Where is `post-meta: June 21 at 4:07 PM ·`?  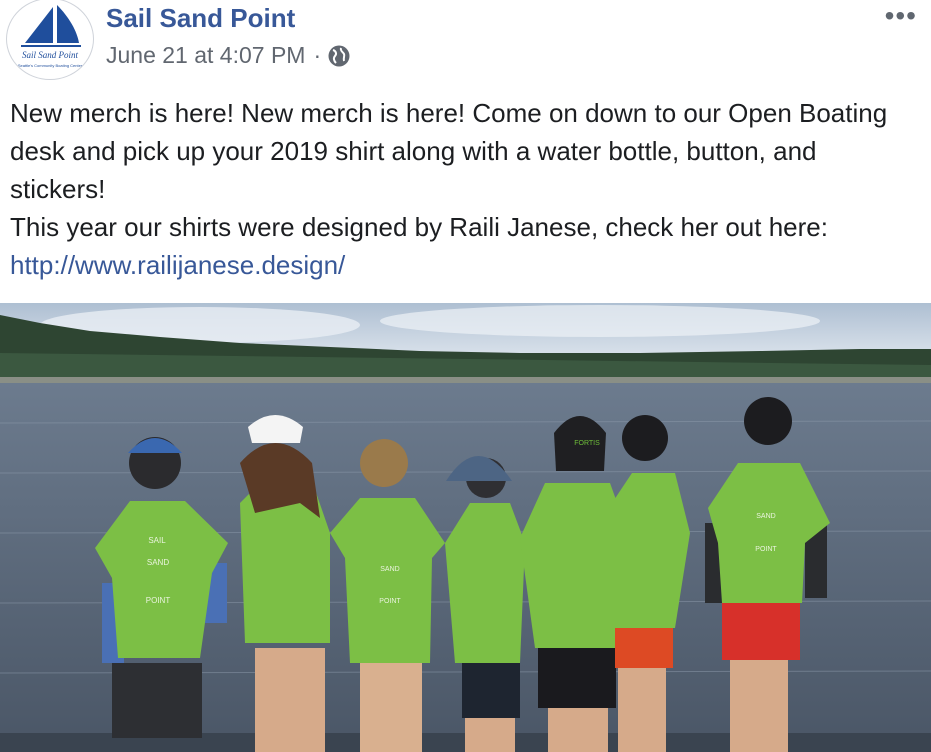
post-meta: June 21 at 4:07 PM · is located at coordinates (228, 55).